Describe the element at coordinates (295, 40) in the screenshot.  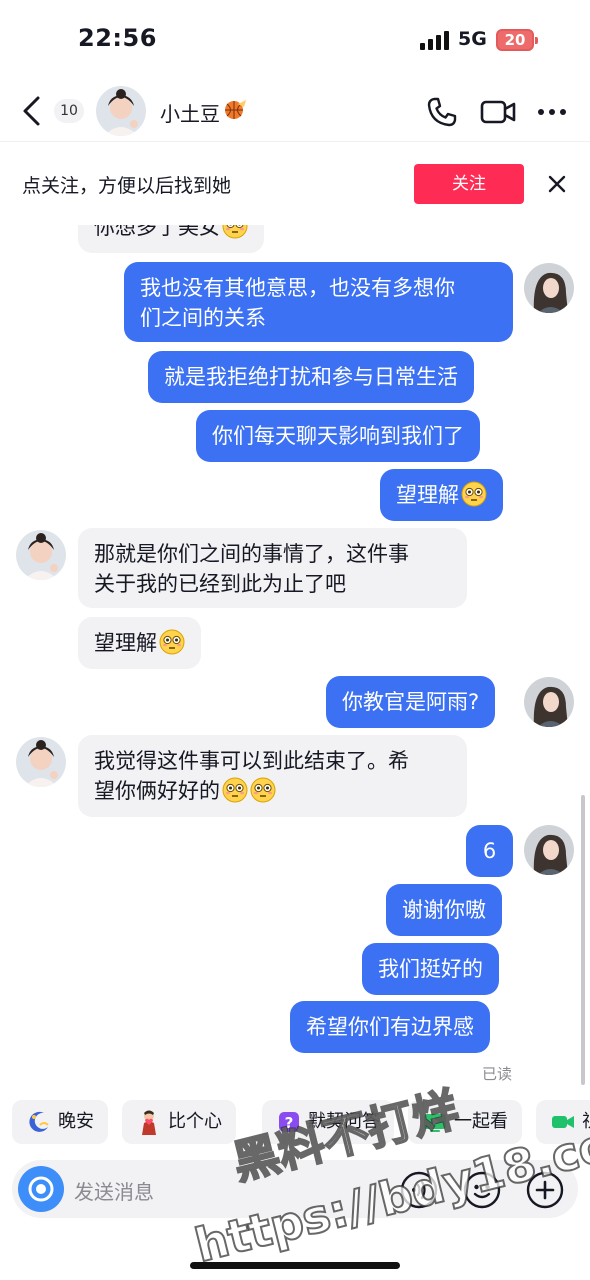
I see `status-bar: 22:56 5G 20` at that location.